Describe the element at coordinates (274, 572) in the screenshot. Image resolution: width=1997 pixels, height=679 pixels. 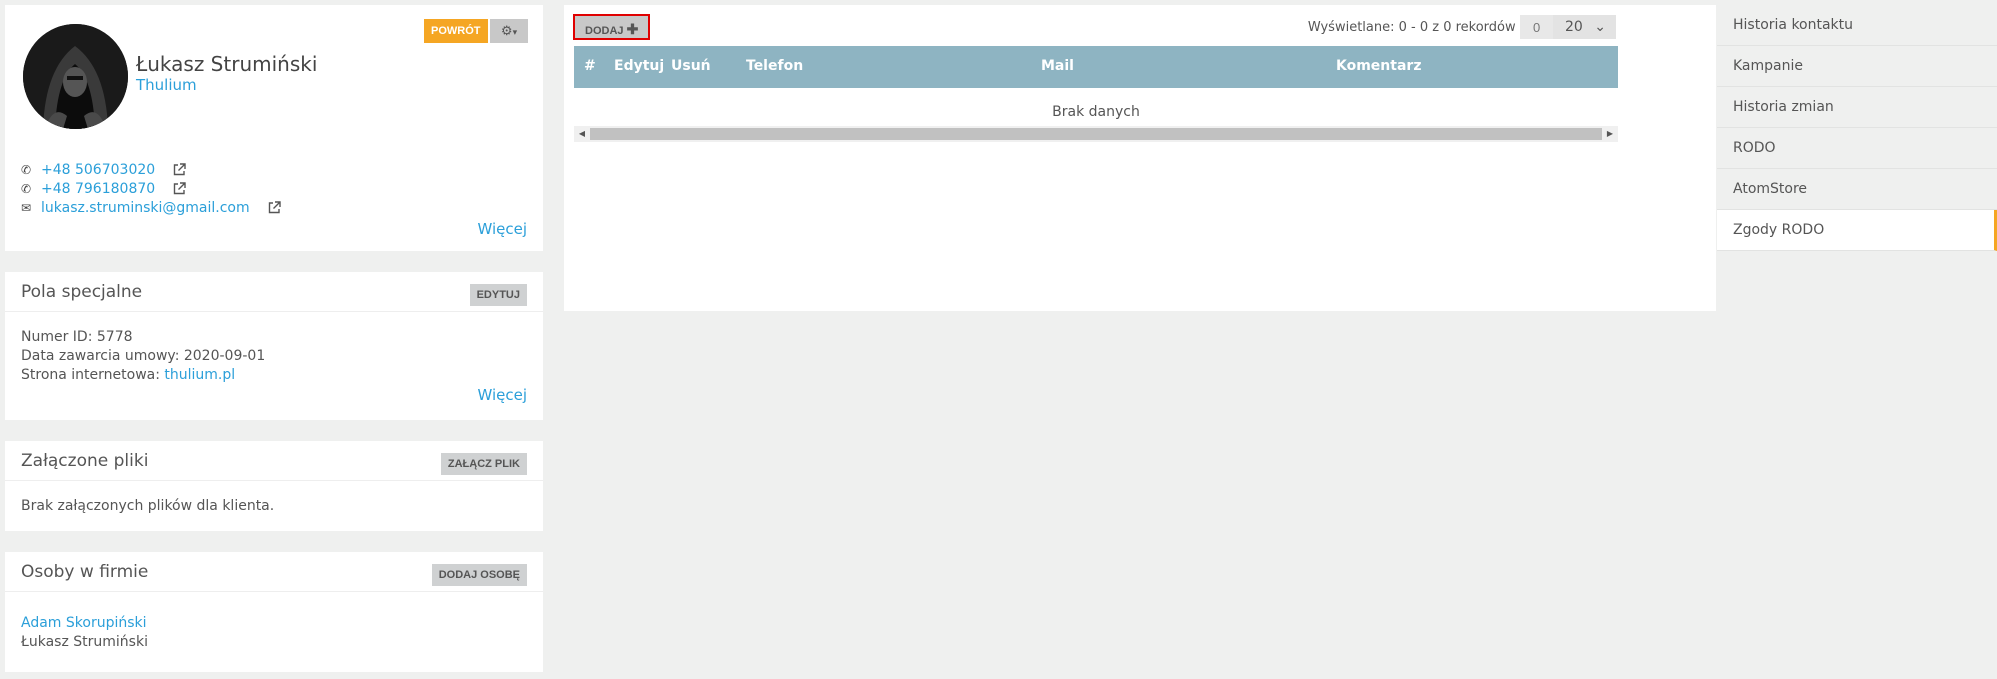
I see `panel-header: Osoby w firmie DODAJ OSOBĘ` at that location.